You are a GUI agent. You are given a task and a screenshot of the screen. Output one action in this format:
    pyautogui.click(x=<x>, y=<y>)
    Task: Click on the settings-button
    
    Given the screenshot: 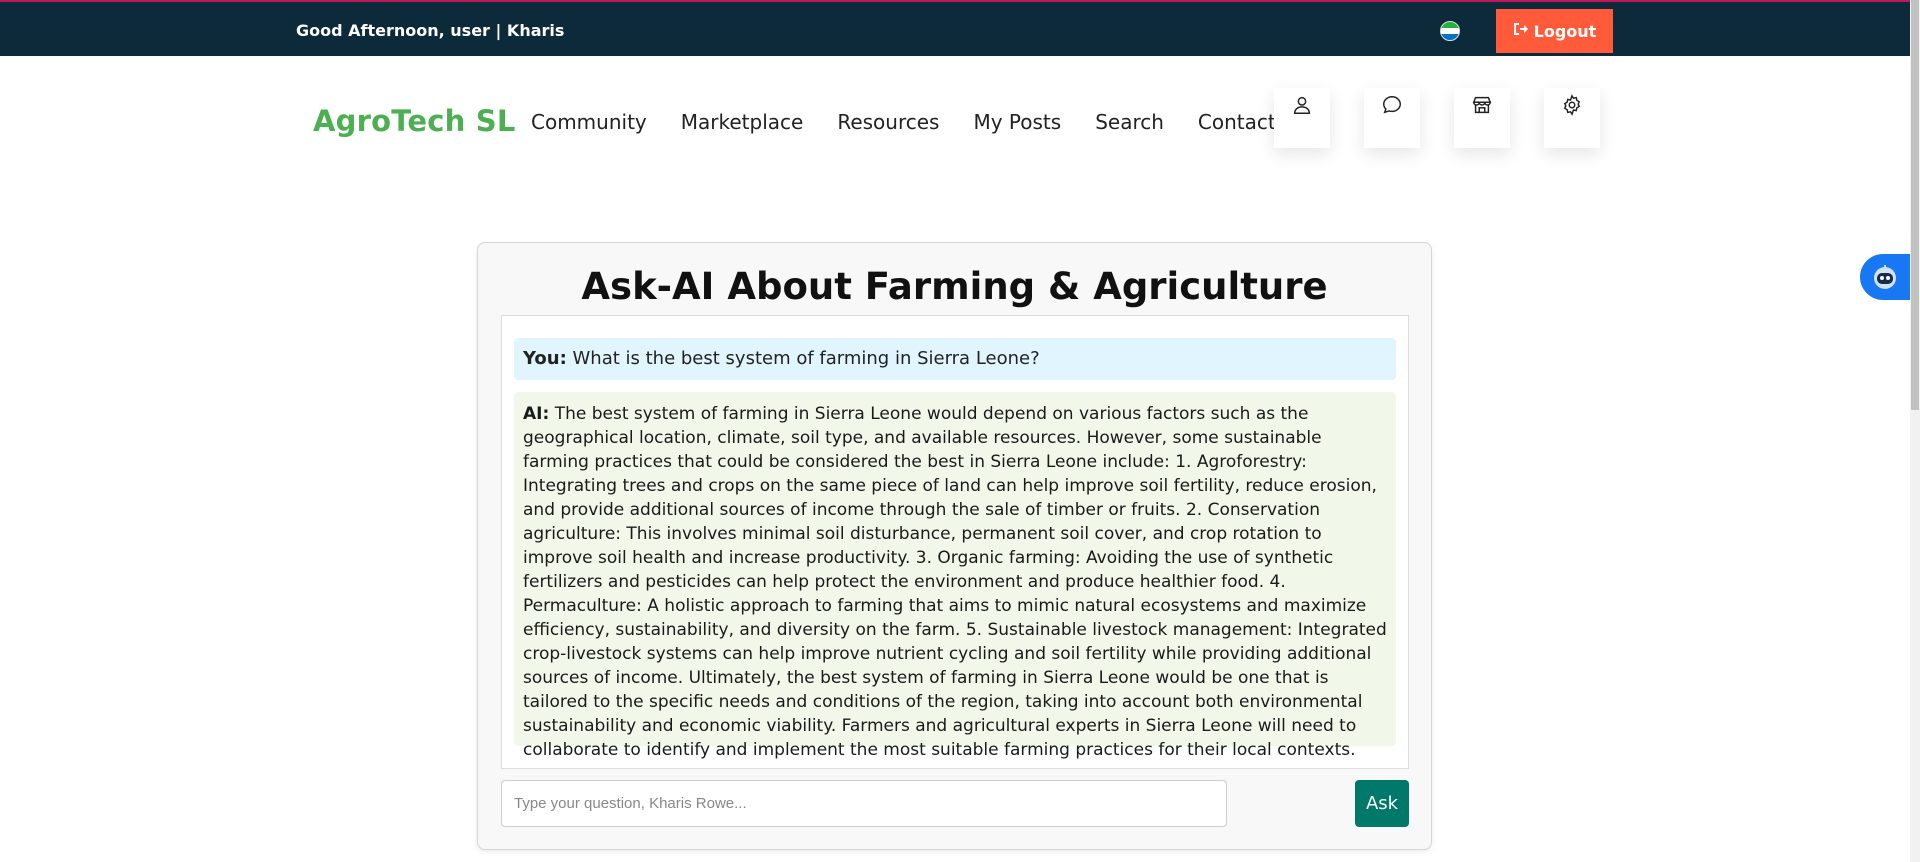 What is the action you would take?
    pyautogui.click(x=1572, y=118)
    